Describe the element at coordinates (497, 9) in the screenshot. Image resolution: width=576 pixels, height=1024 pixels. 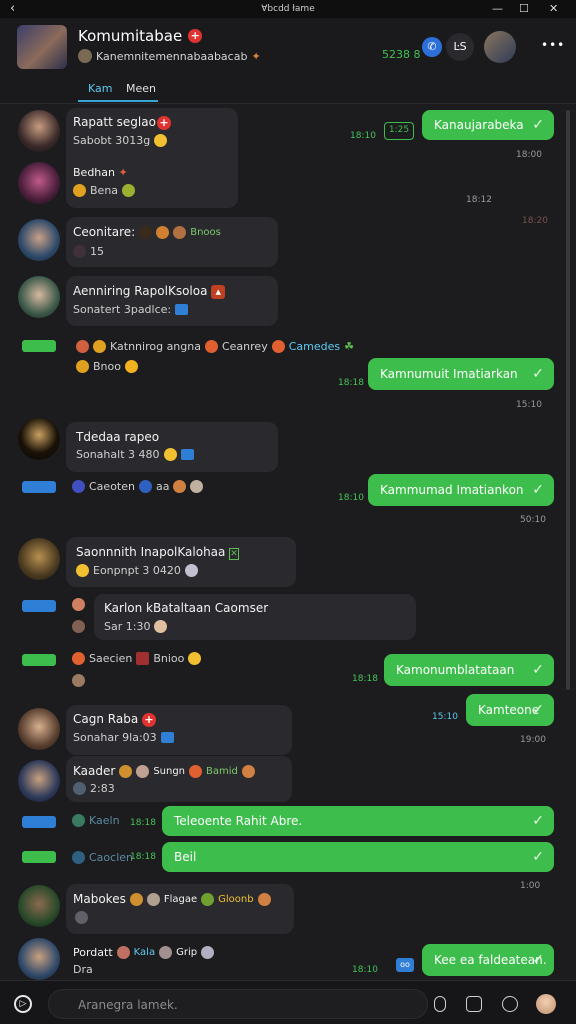
I see `minimize-button: —` at that location.